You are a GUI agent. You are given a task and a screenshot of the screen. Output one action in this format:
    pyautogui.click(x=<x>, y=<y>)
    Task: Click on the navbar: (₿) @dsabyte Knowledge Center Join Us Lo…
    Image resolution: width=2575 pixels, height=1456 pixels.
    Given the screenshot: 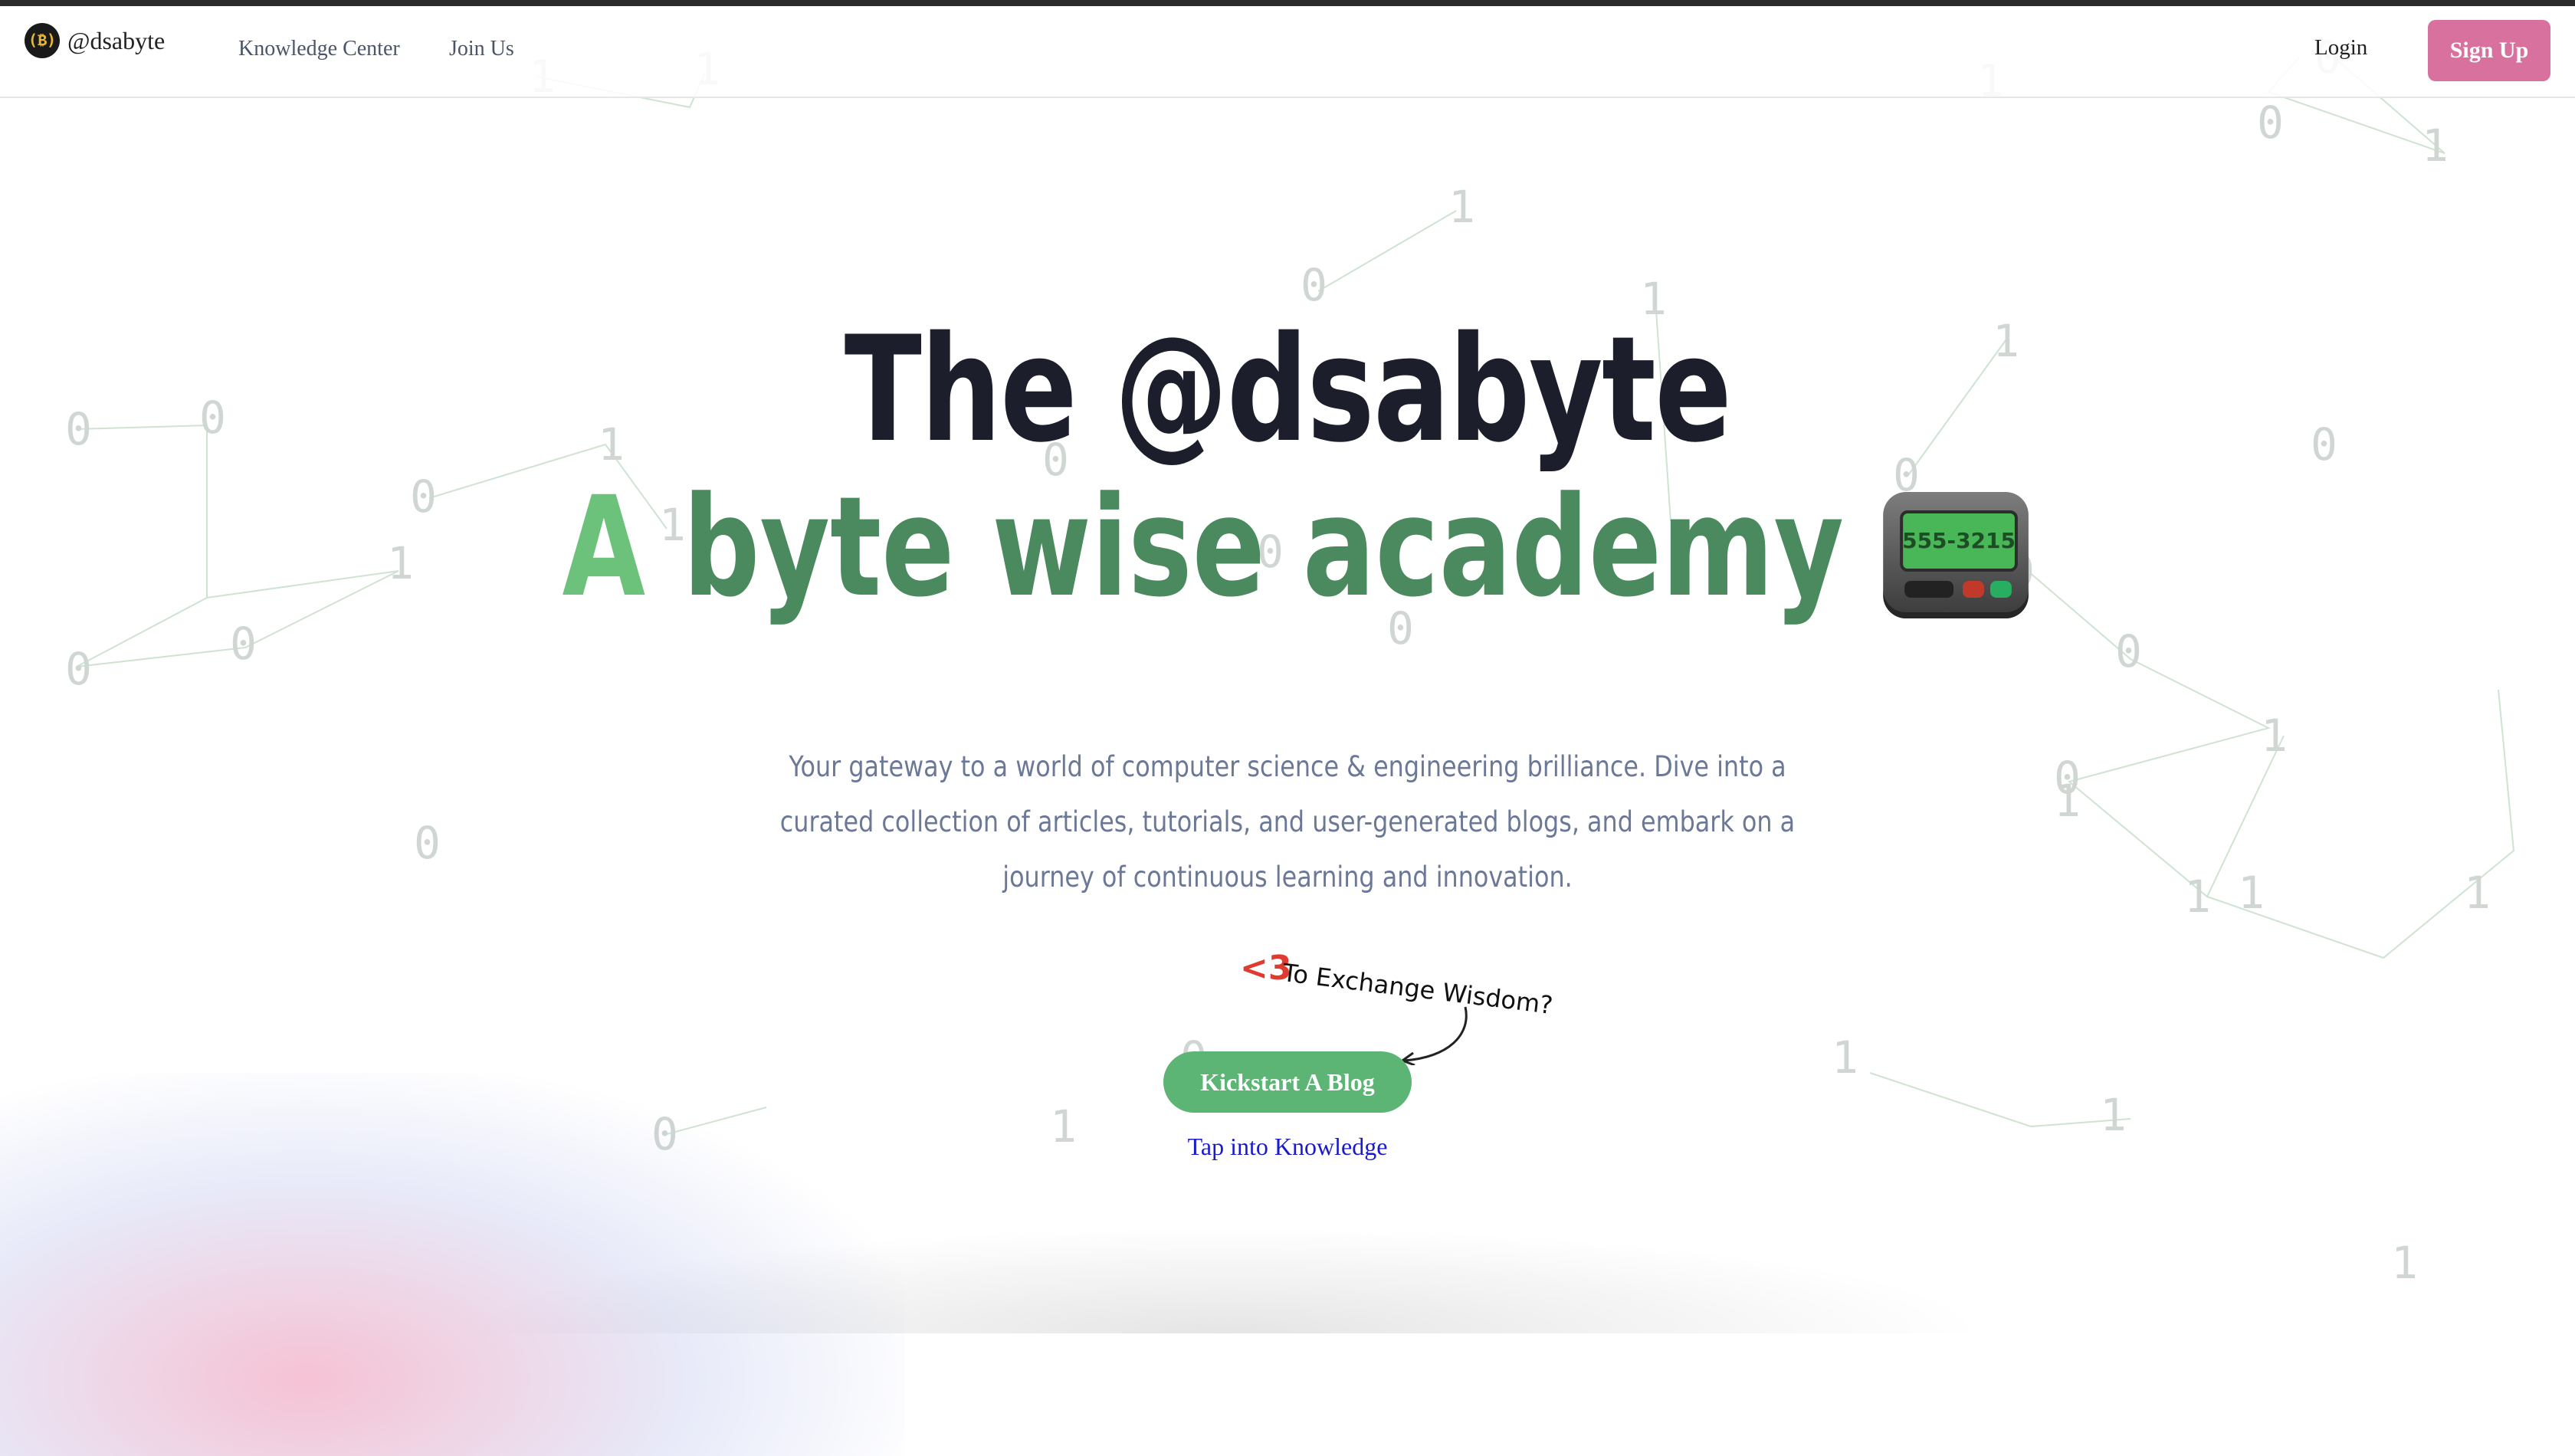 What is the action you would take?
    pyautogui.click(x=1287, y=52)
    